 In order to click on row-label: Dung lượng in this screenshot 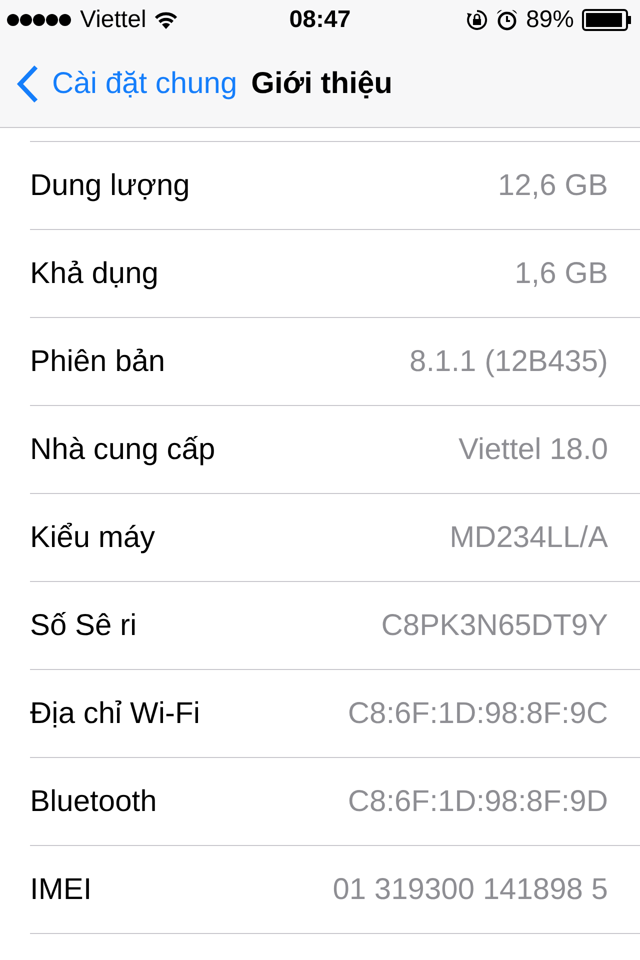, I will do `click(110, 185)`.